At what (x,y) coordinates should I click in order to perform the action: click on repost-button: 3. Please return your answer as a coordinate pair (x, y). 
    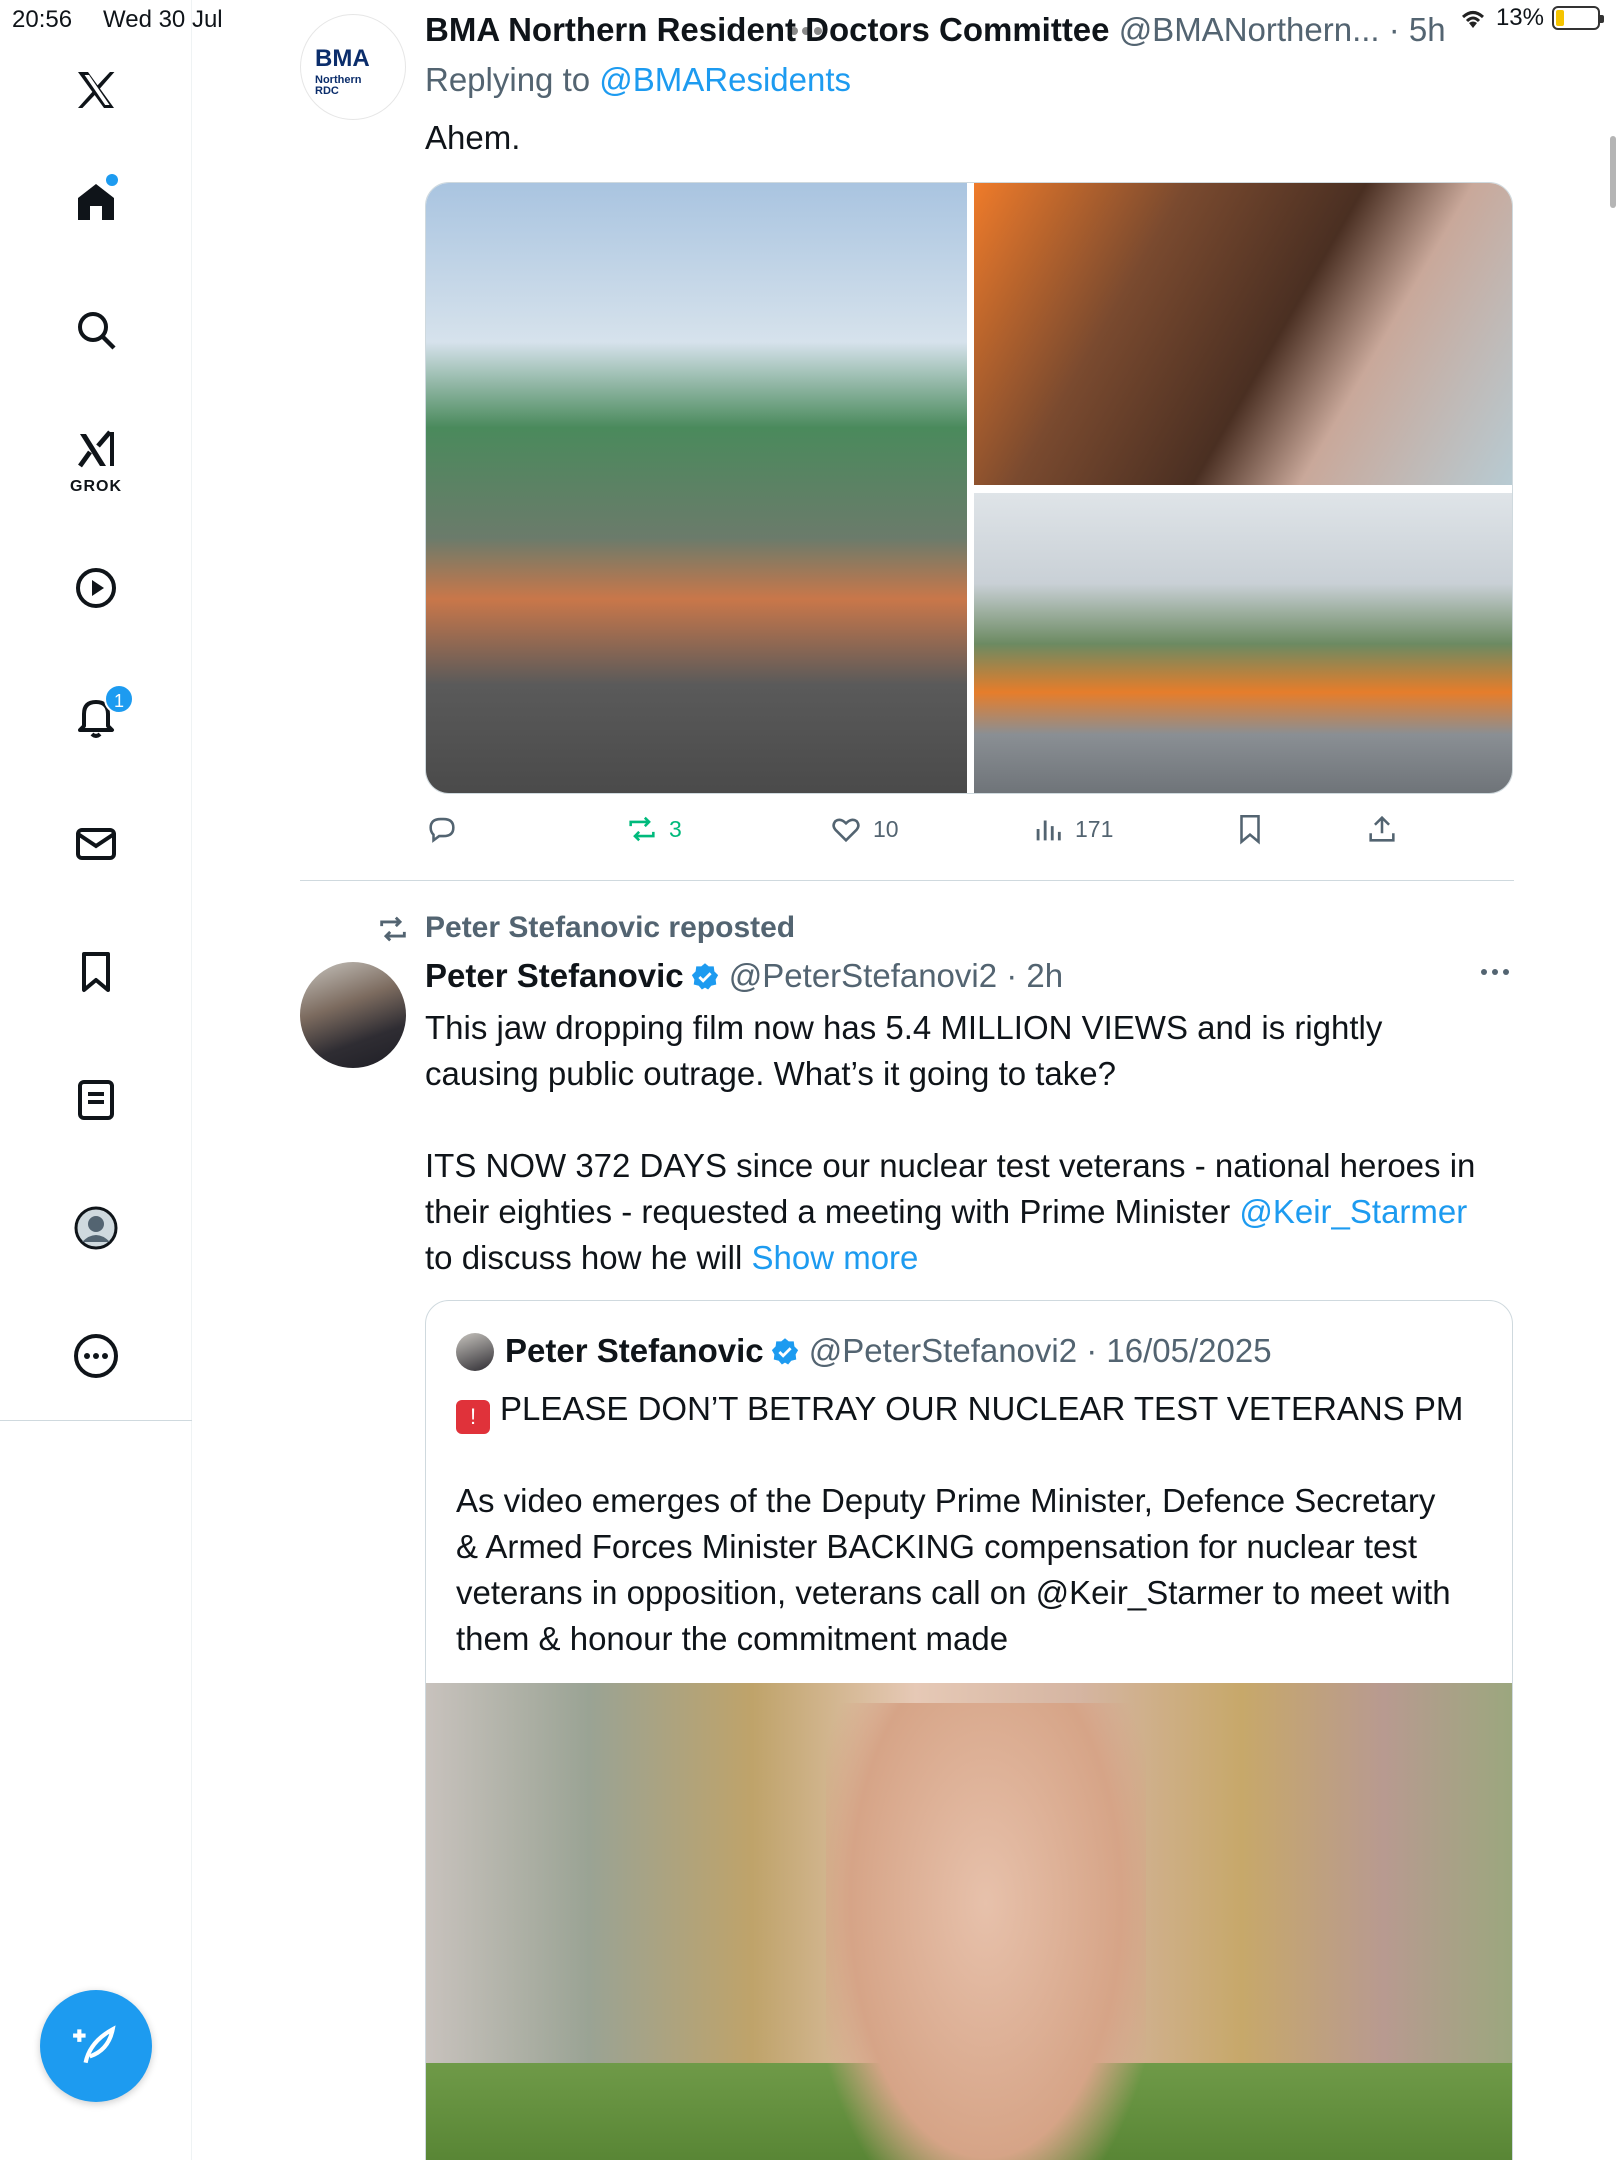
    Looking at the image, I should click on (653, 829).